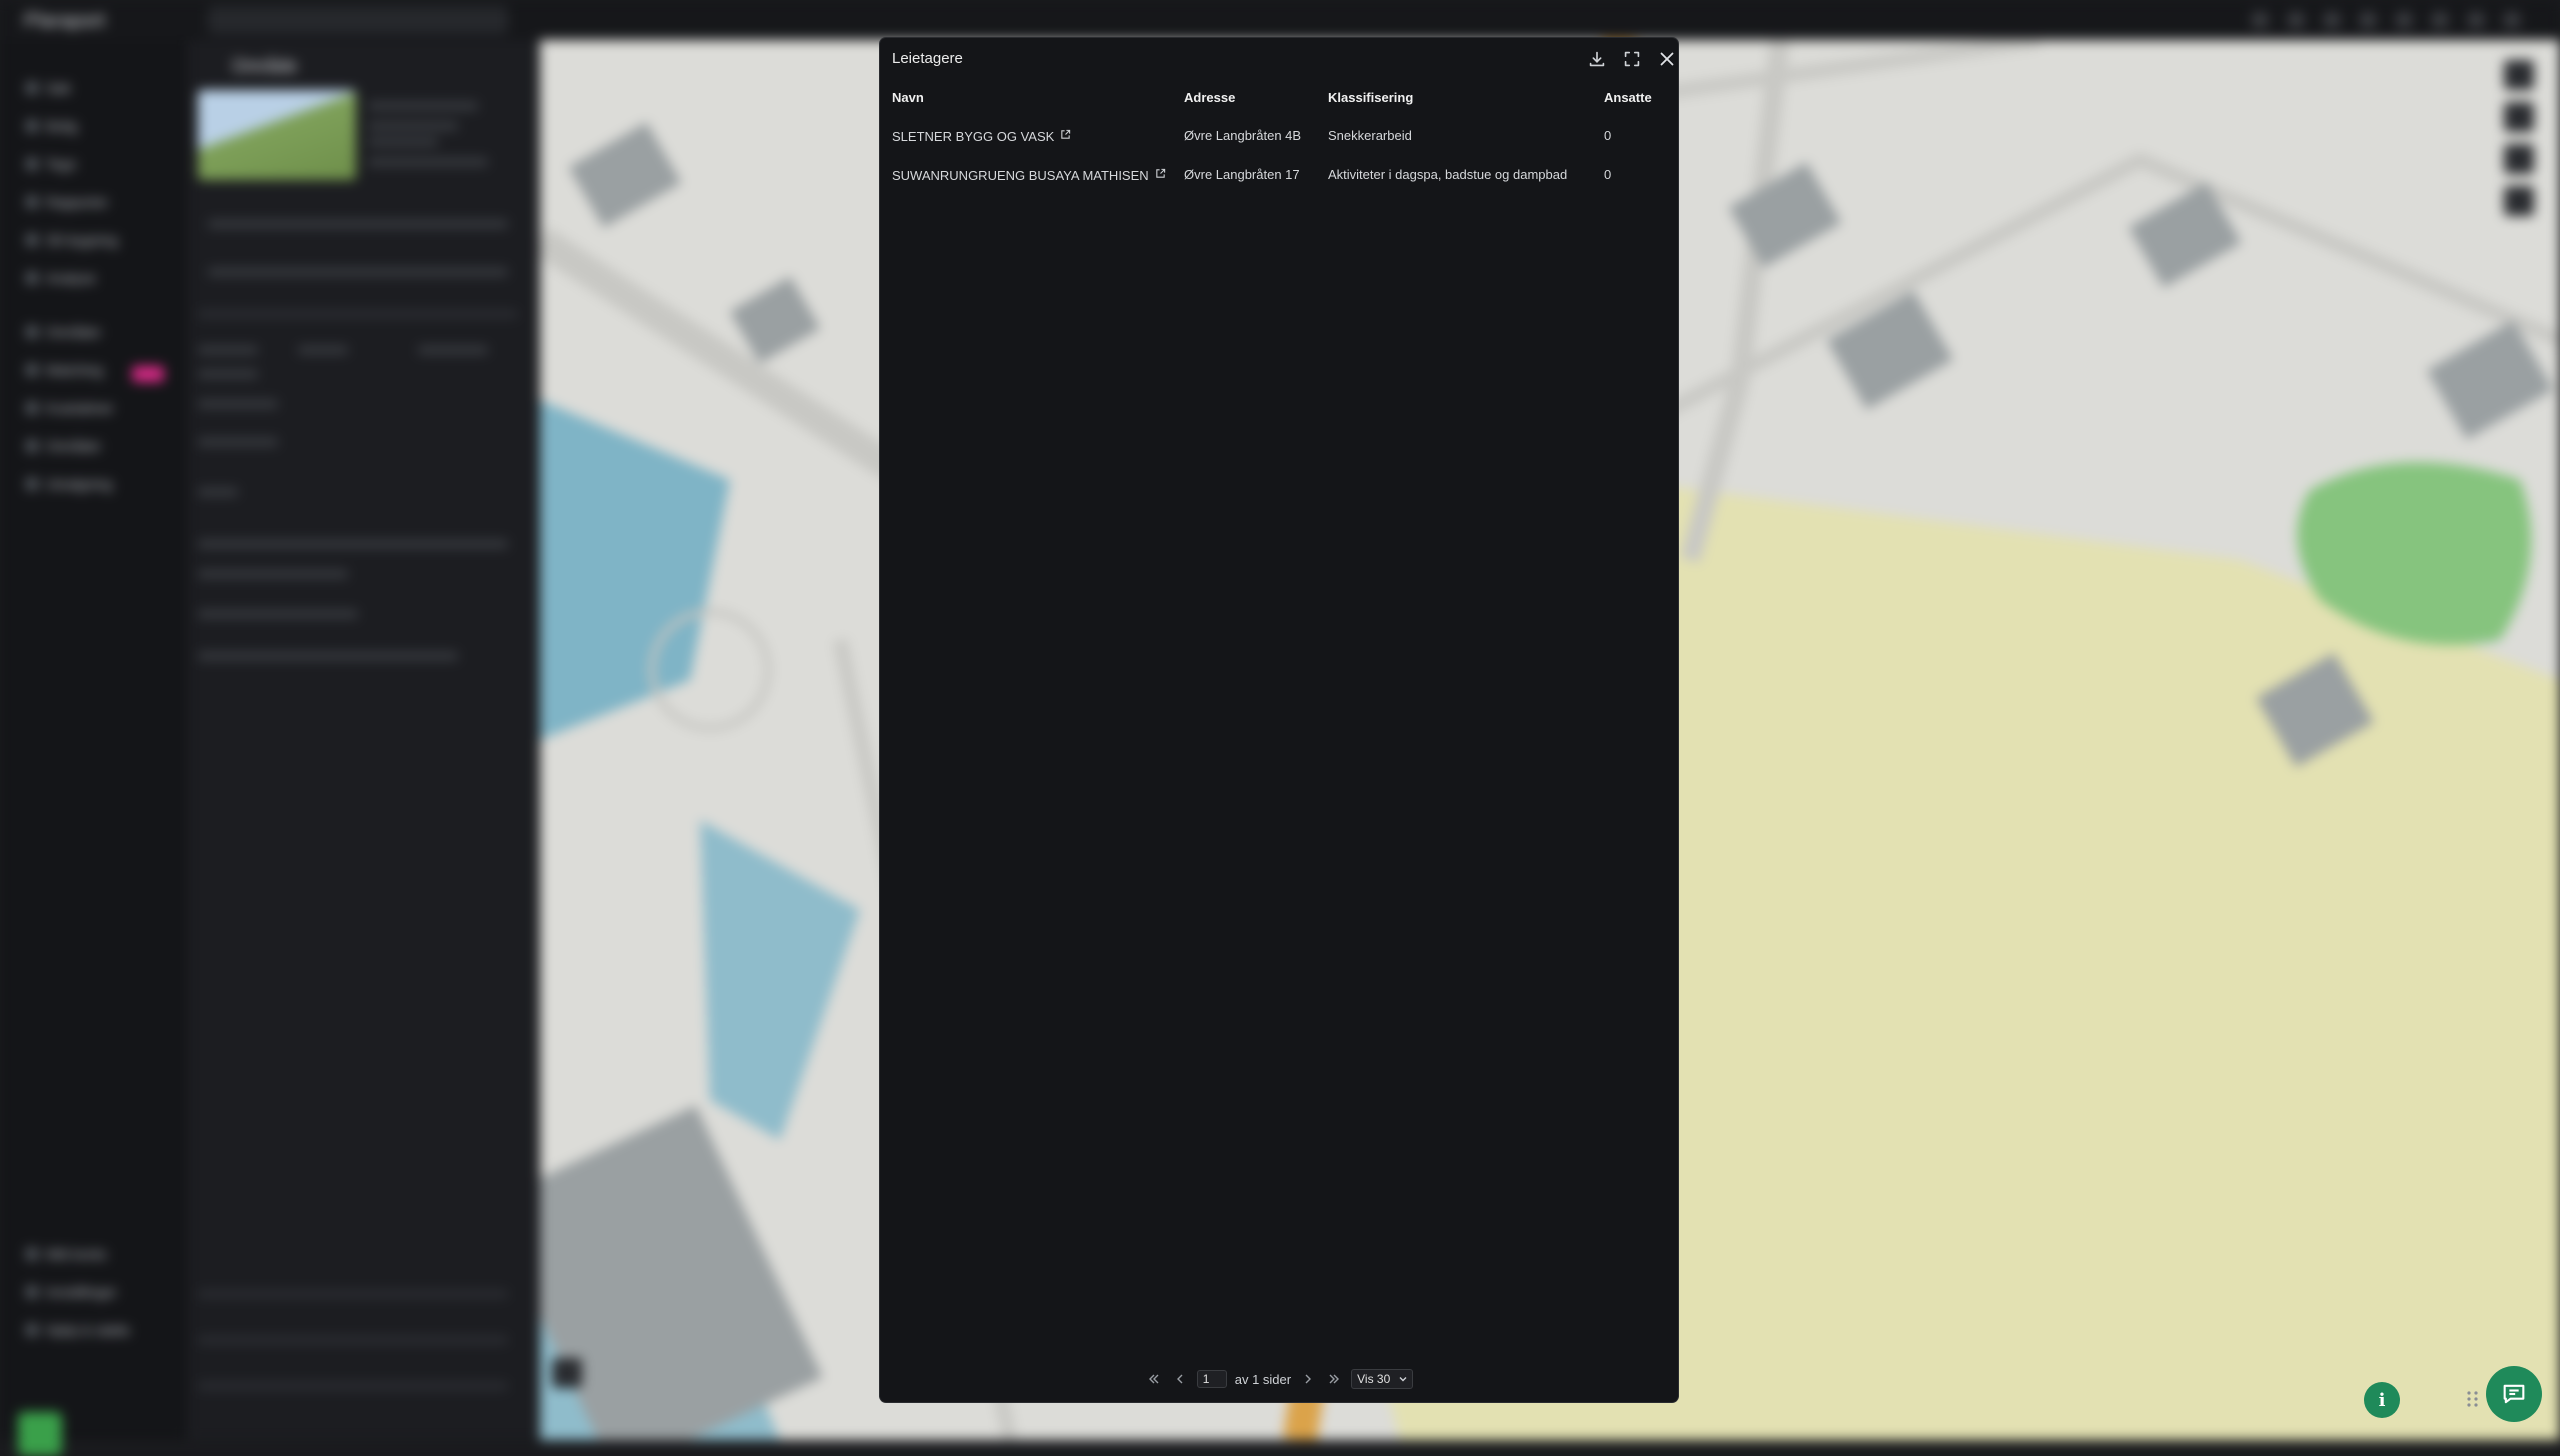 The image size is (2560, 1456). I want to click on chat-button, so click(2514, 1394).